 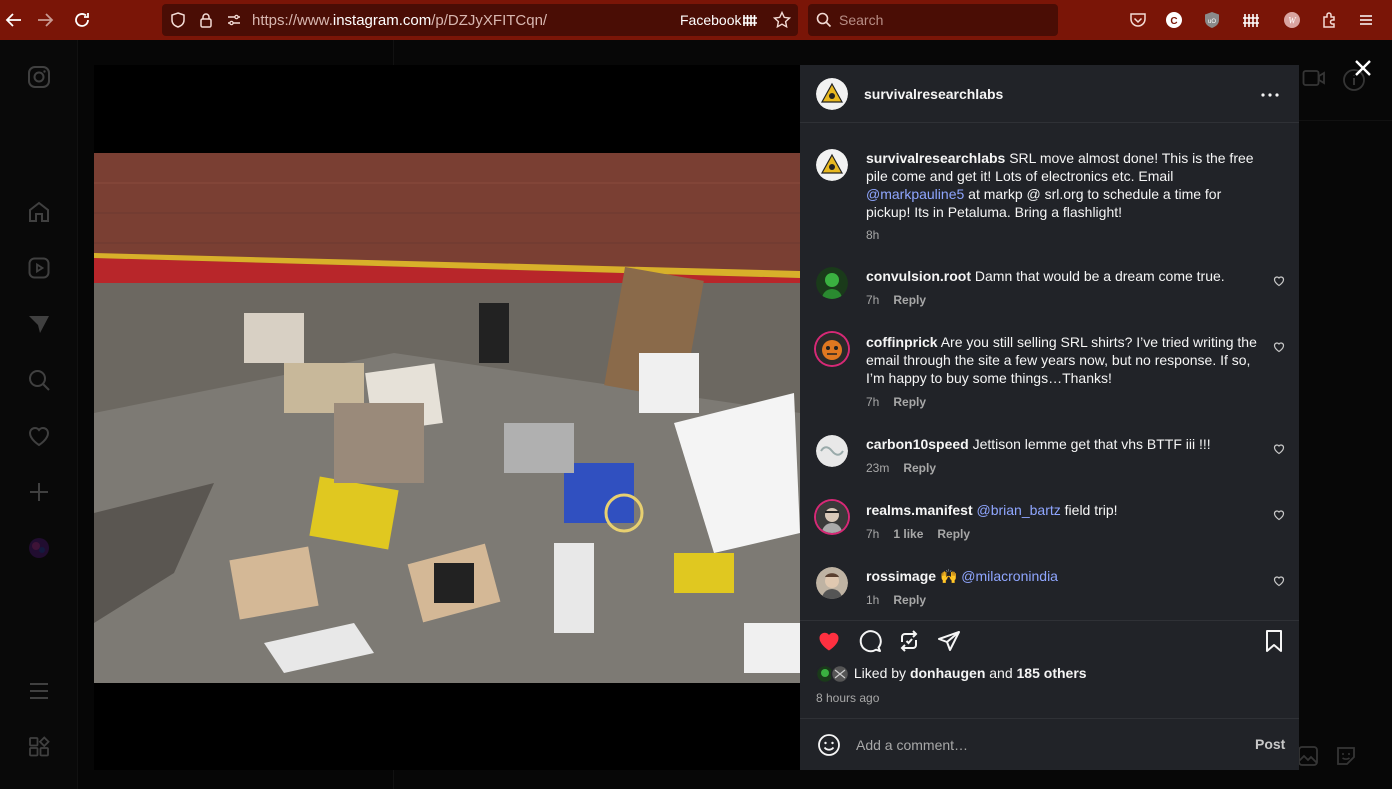 I want to click on container-fence-toolbar-icon, so click(x=1251, y=20).